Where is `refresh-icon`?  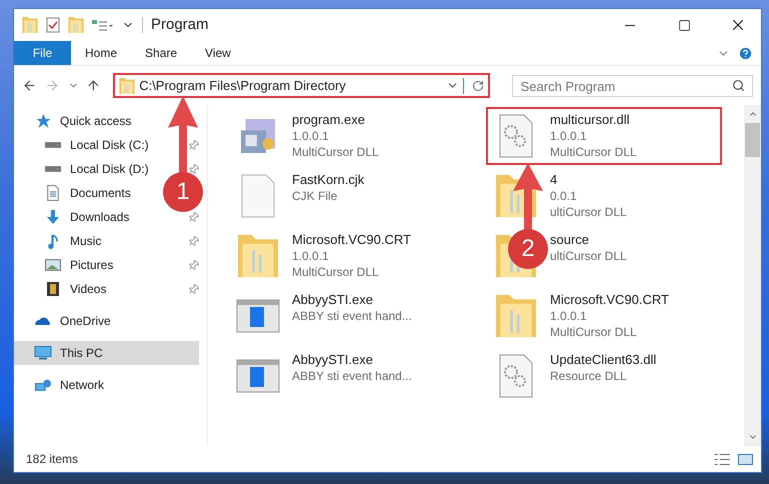 refresh-icon is located at coordinates (478, 86).